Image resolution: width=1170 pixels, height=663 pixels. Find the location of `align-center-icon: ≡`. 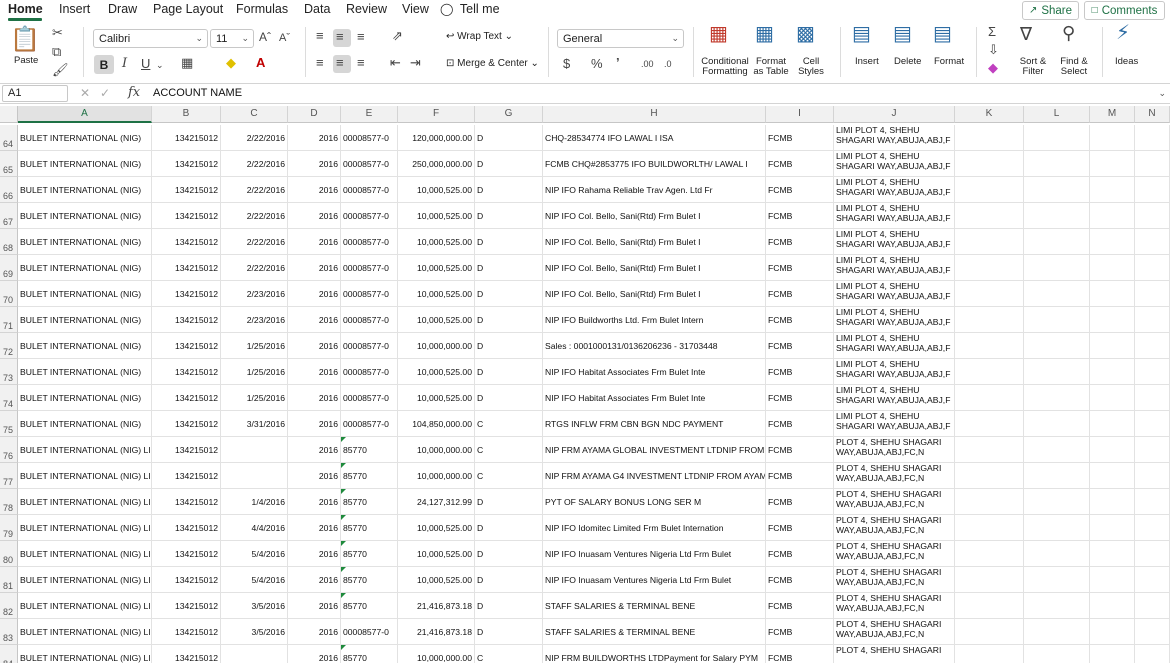

align-center-icon: ≡ is located at coordinates (340, 63).